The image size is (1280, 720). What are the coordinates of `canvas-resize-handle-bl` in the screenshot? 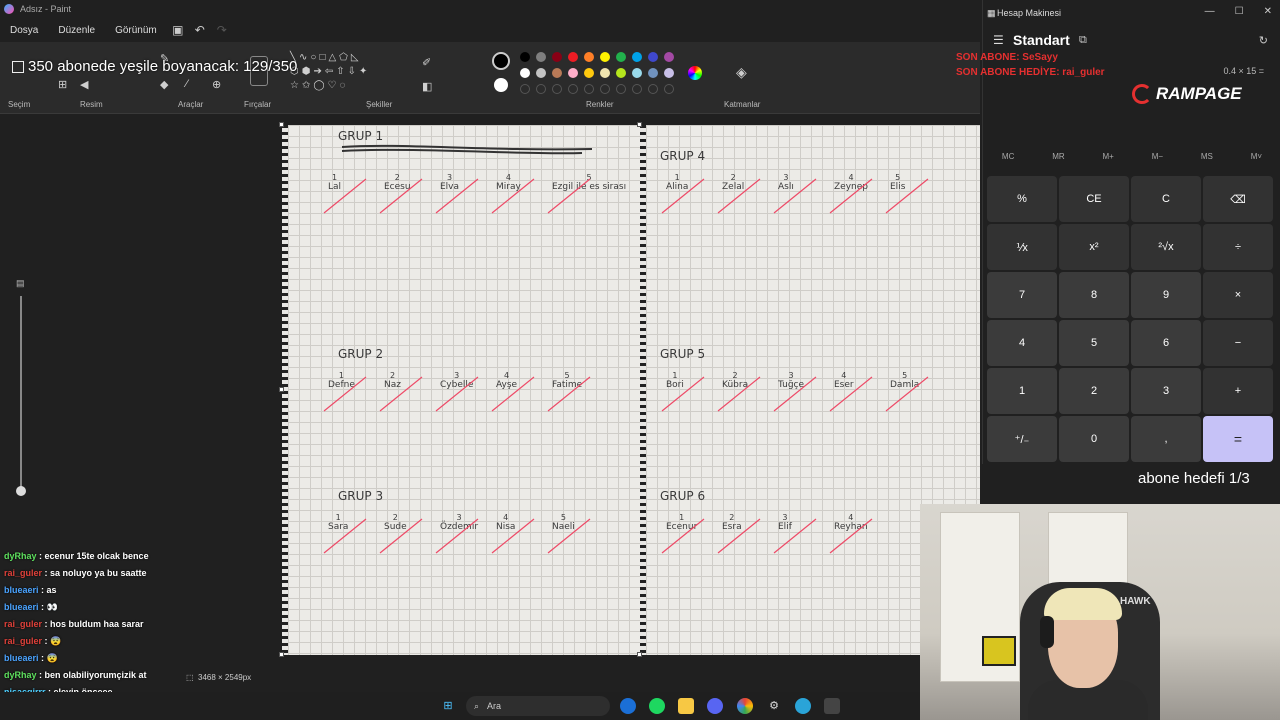 It's located at (281, 654).